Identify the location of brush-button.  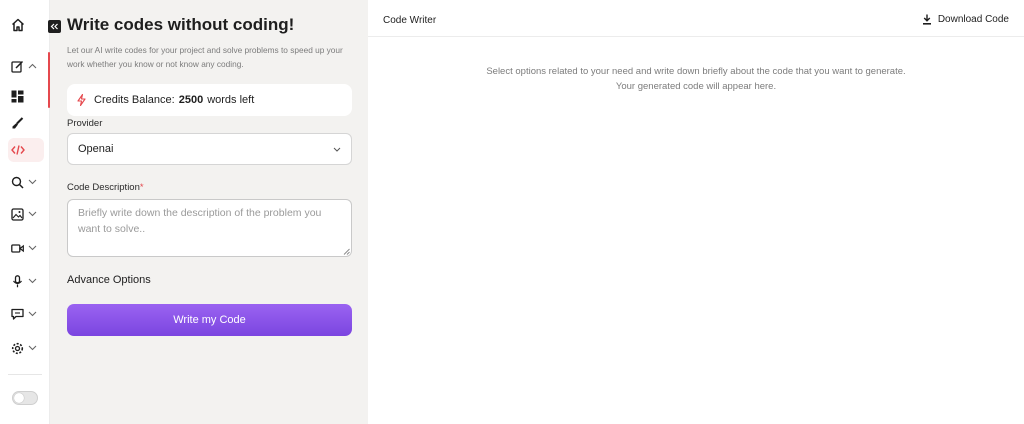
(26, 123).